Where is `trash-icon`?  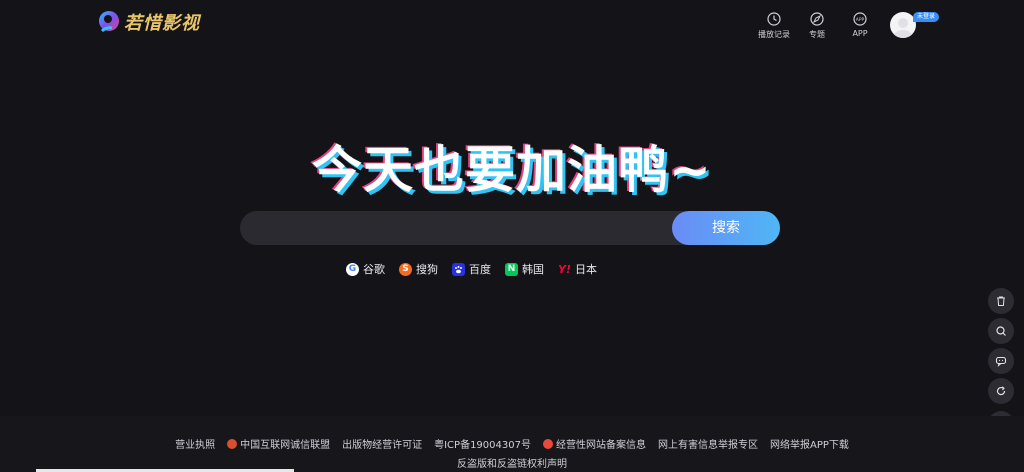
trash-icon is located at coordinates (1001, 301).